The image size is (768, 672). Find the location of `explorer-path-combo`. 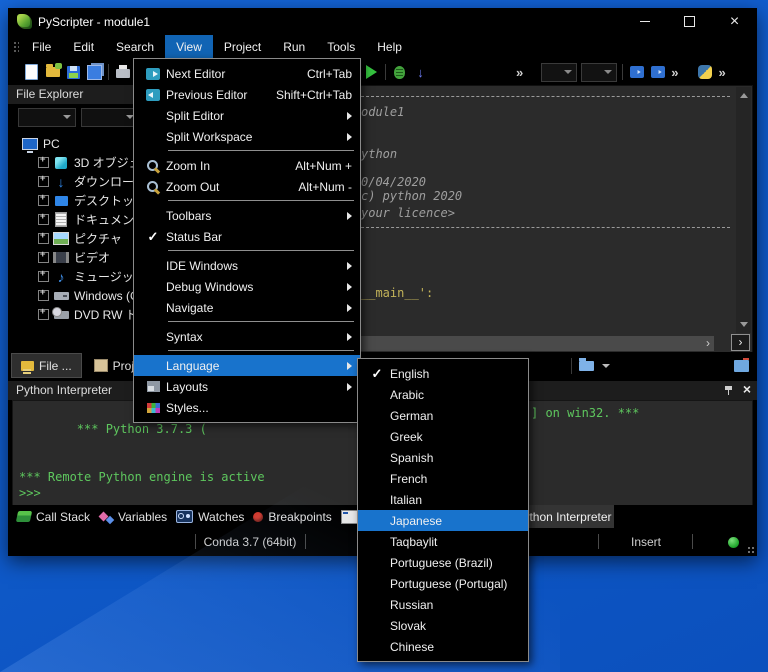

explorer-path-combo is located at coordinates (47, 117).